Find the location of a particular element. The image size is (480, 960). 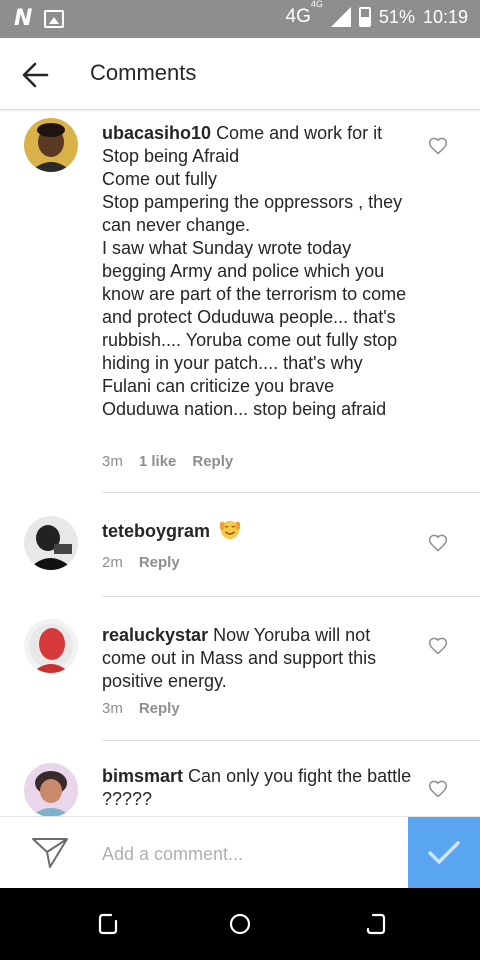

comment-meta: 2m Reply is located at coordinates (141, 562).